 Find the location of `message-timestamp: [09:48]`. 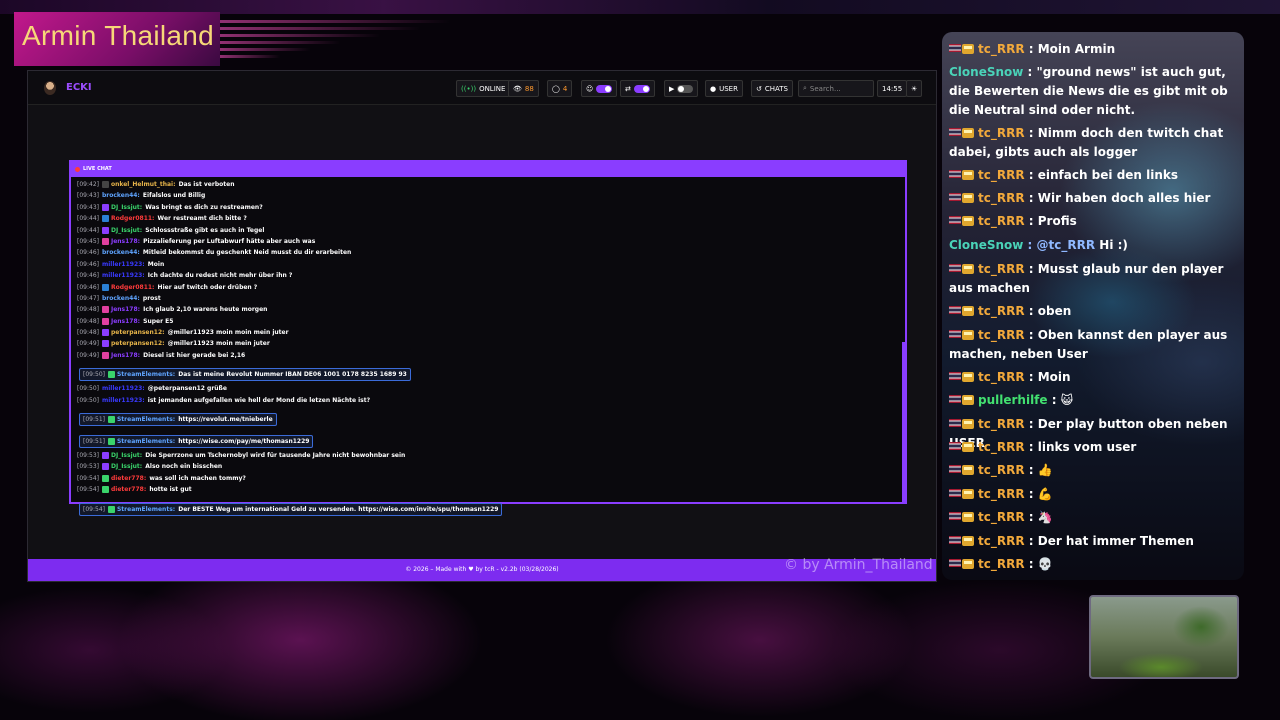

message-timestamp: [09:48] is located at coordinates (88, 333).